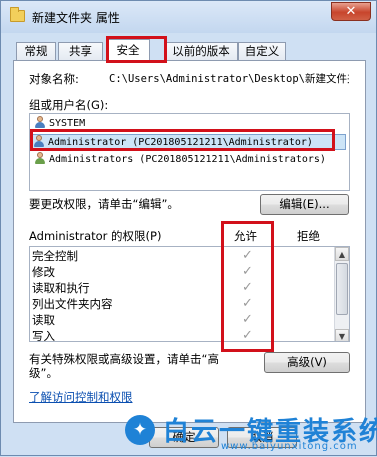  I want to click on window-title: 新建文件夹 属性, so click(76, 18).